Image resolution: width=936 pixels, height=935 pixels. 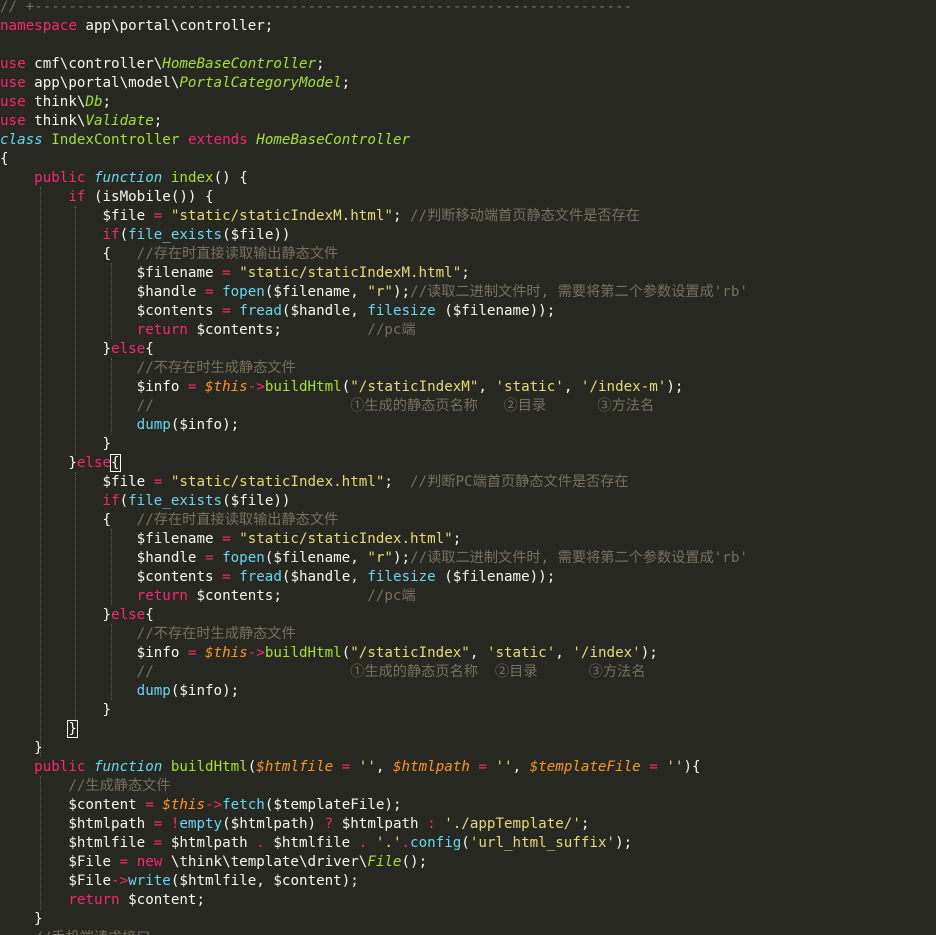 I want to click on code-line: if (isMobile()) {, so click(x=468, y=197).